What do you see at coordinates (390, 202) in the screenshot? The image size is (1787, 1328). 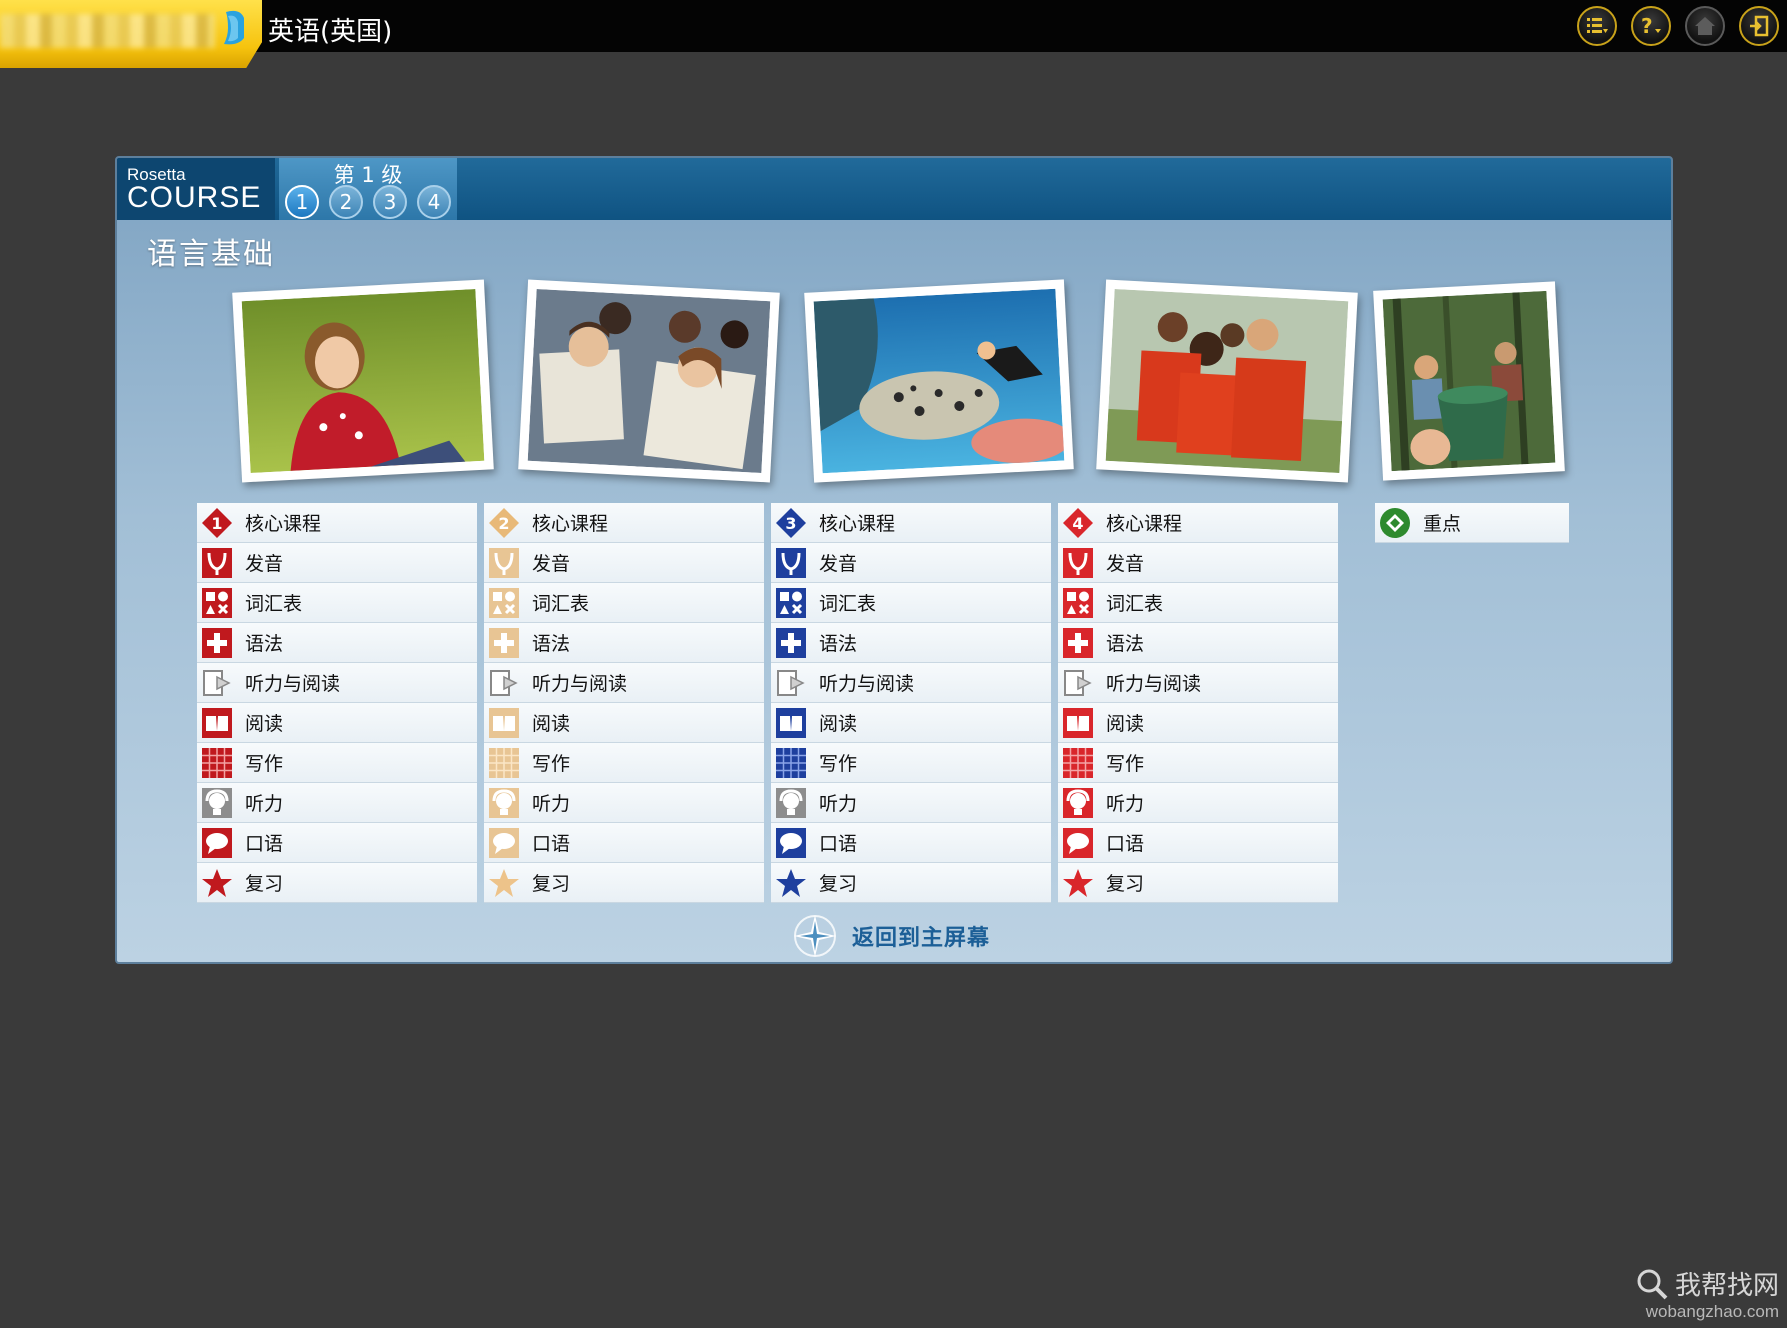 I see `level-button-3: 3` at bounding box center [390, 202].